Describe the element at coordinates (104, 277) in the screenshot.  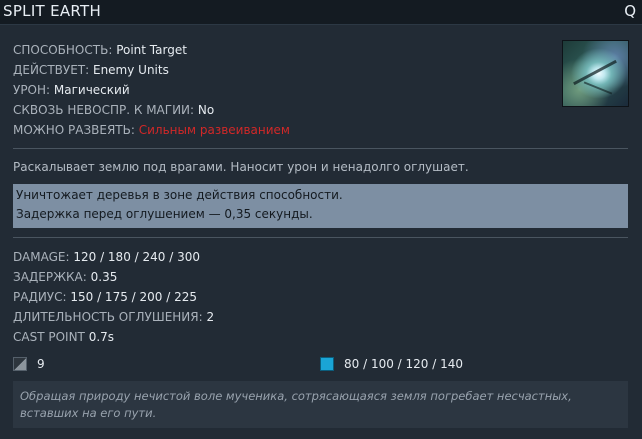
I see `attr-value: 0.35` at that location.